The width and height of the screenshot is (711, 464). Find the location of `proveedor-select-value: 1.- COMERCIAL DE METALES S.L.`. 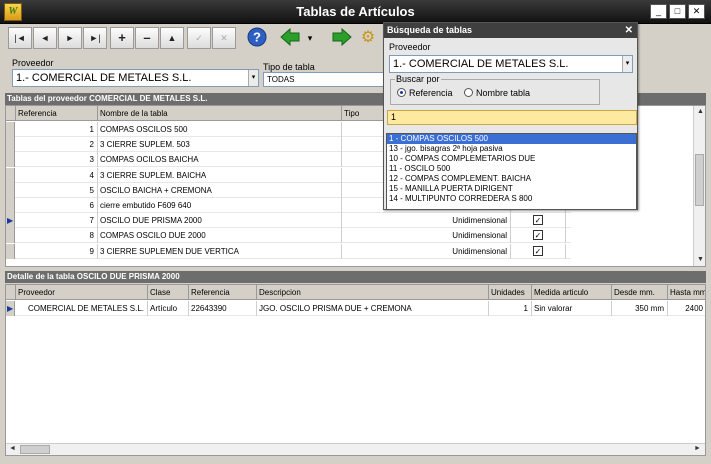

proveedor-select-value: 1.- COMERCIAL DE METALES S.L. is located at coordinates (104, 78).